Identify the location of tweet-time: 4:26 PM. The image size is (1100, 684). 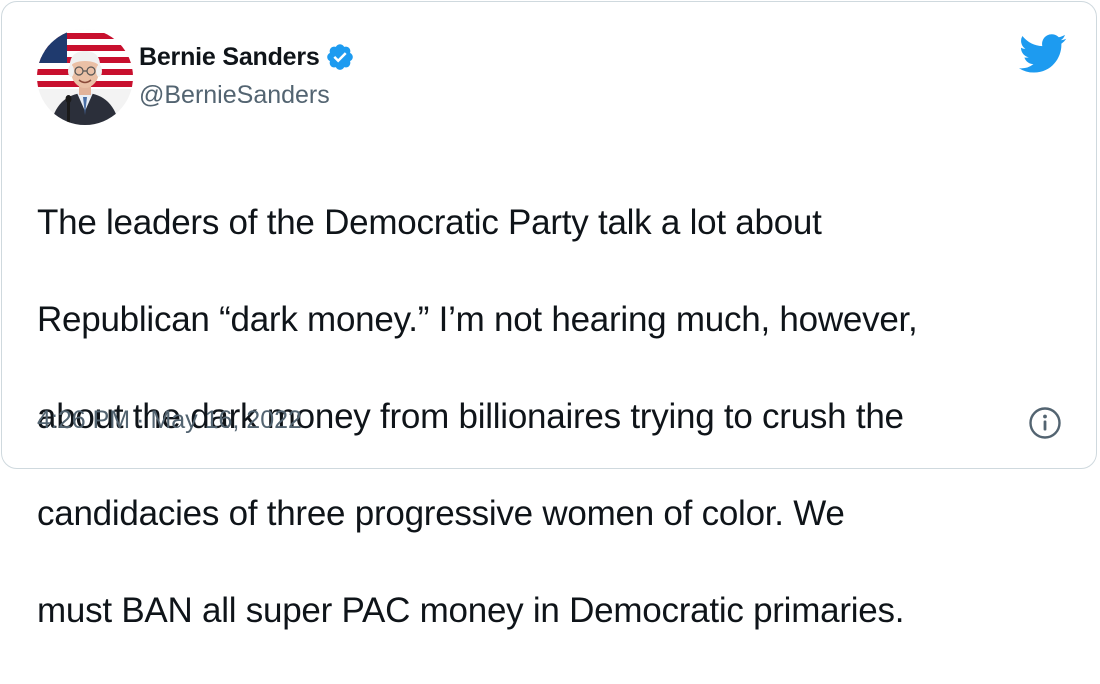
(83, 420).